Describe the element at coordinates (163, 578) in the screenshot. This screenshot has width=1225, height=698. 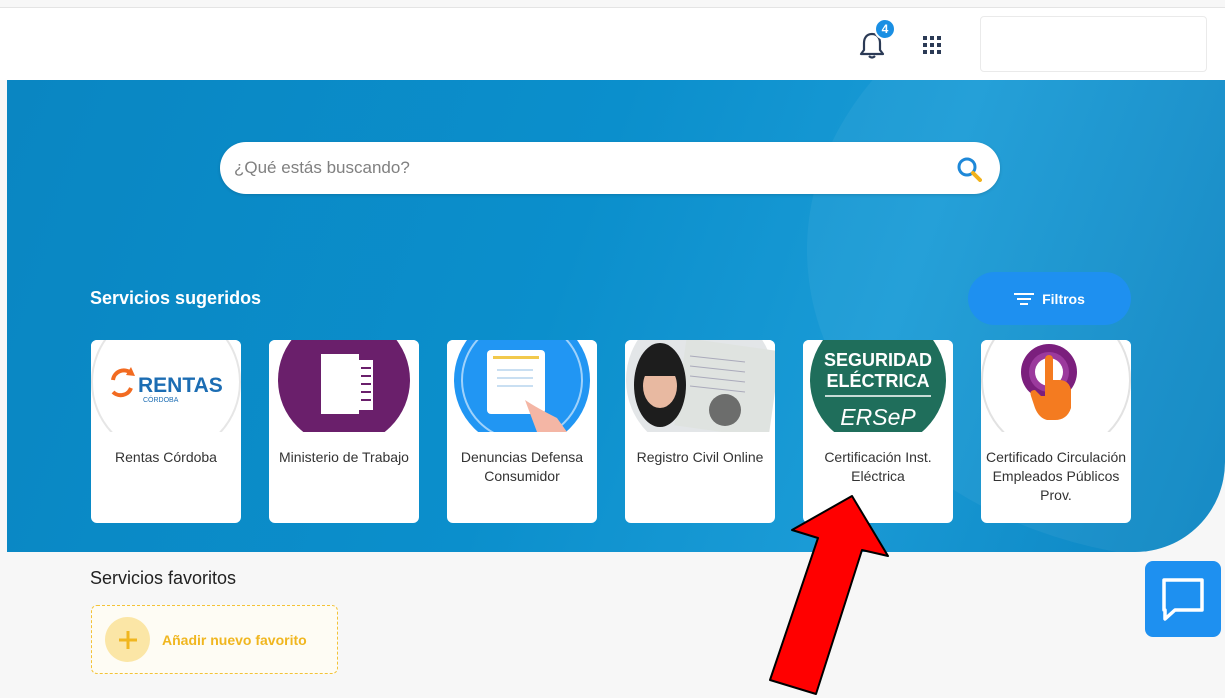
I see `favorite-services-title: Servicios favoritos` at that location.